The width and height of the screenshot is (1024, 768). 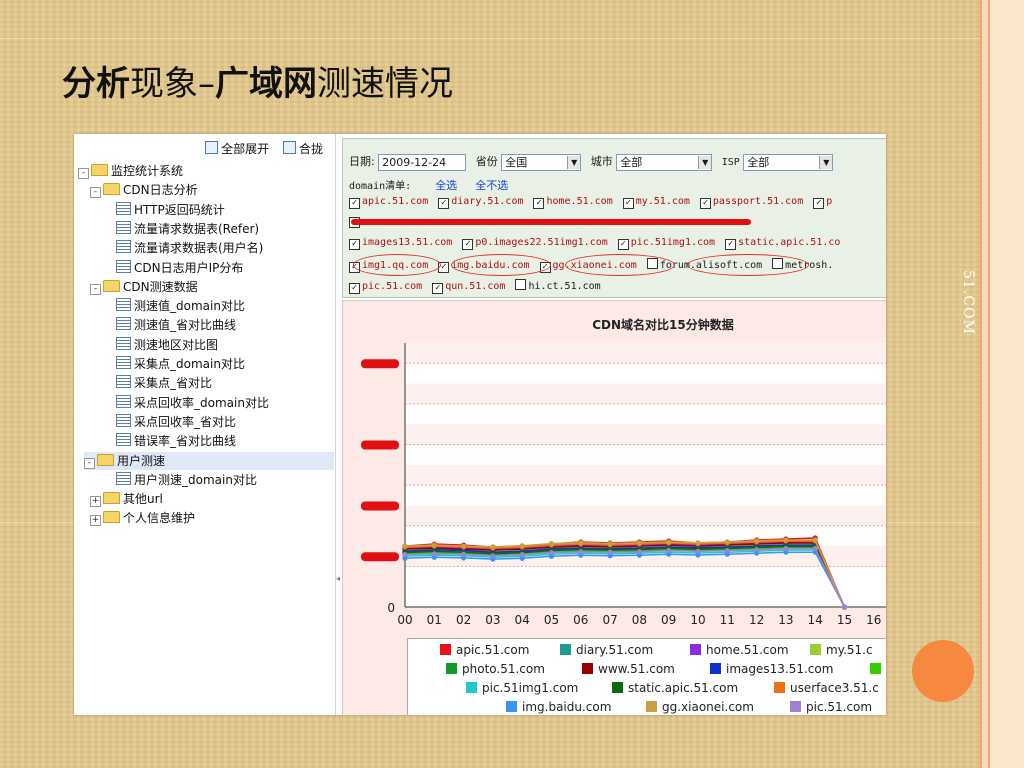 I want to click on legend-item: img.baidu.com, so click(x=558, y=707).